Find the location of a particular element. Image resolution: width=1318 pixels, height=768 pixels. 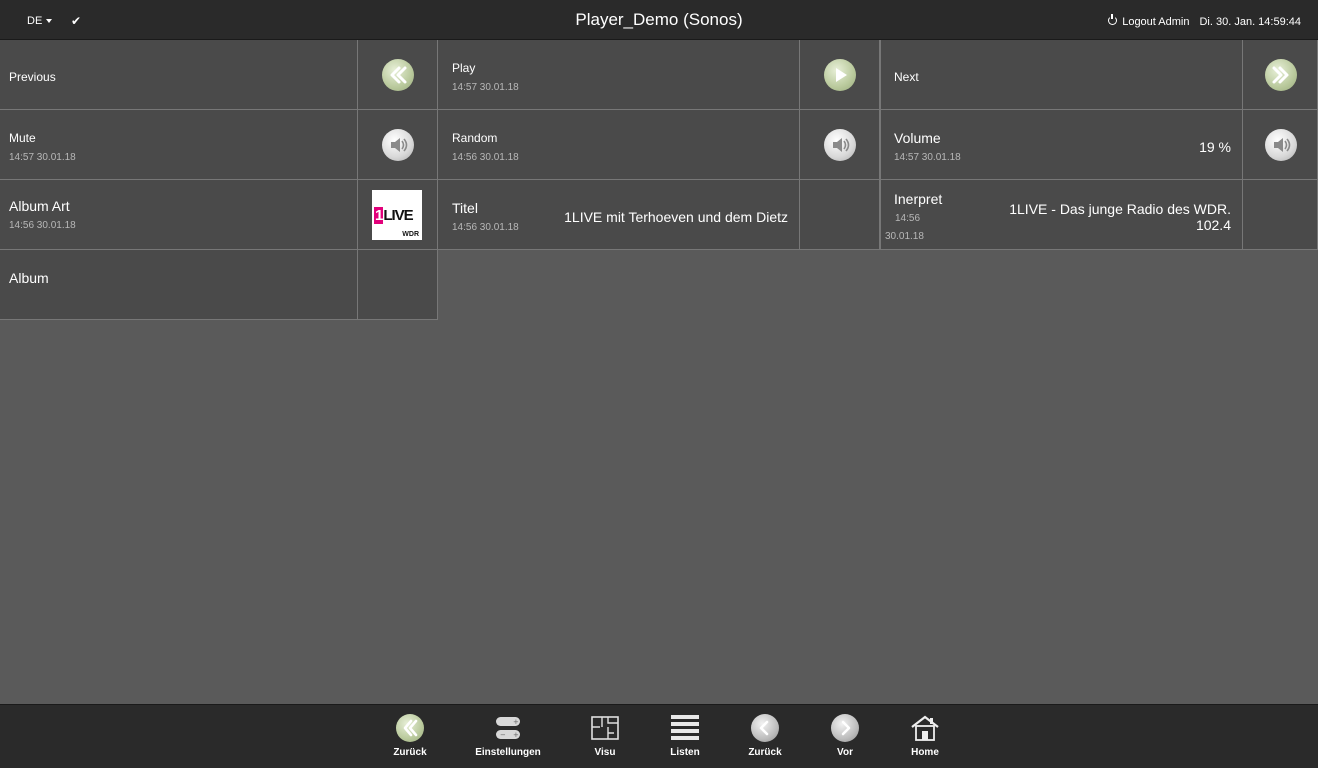

tile-play-label: Play is located at coordinates (464, 68).